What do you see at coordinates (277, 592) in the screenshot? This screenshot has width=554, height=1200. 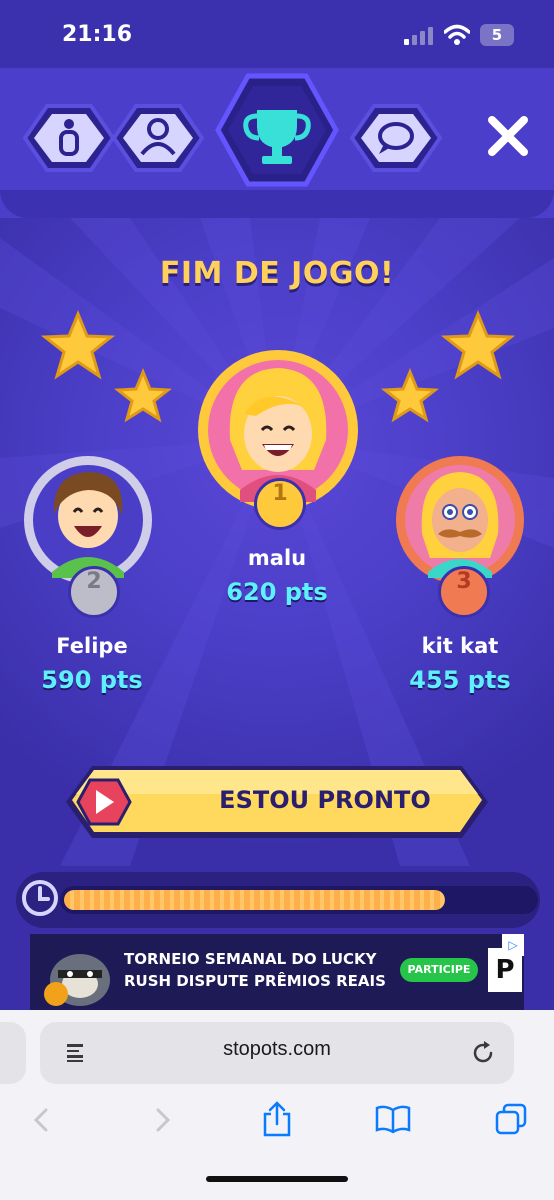 I see `player-points-1: 620 pts` at bounding box center [277, 592].